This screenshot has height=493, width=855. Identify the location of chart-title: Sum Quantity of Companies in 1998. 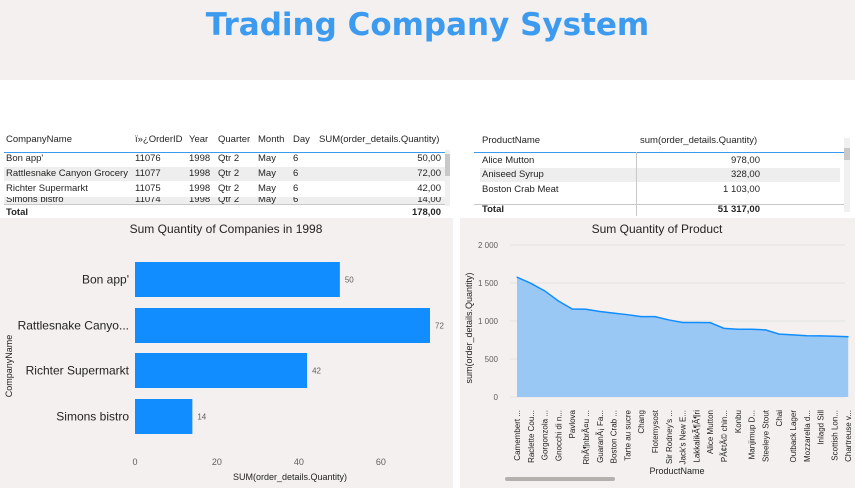
(226, 229).